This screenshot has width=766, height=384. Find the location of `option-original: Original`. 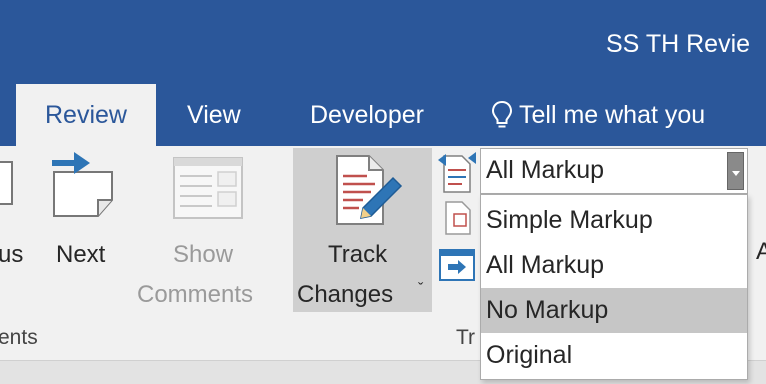

option-original: Original is located at coordinates (614, 355).